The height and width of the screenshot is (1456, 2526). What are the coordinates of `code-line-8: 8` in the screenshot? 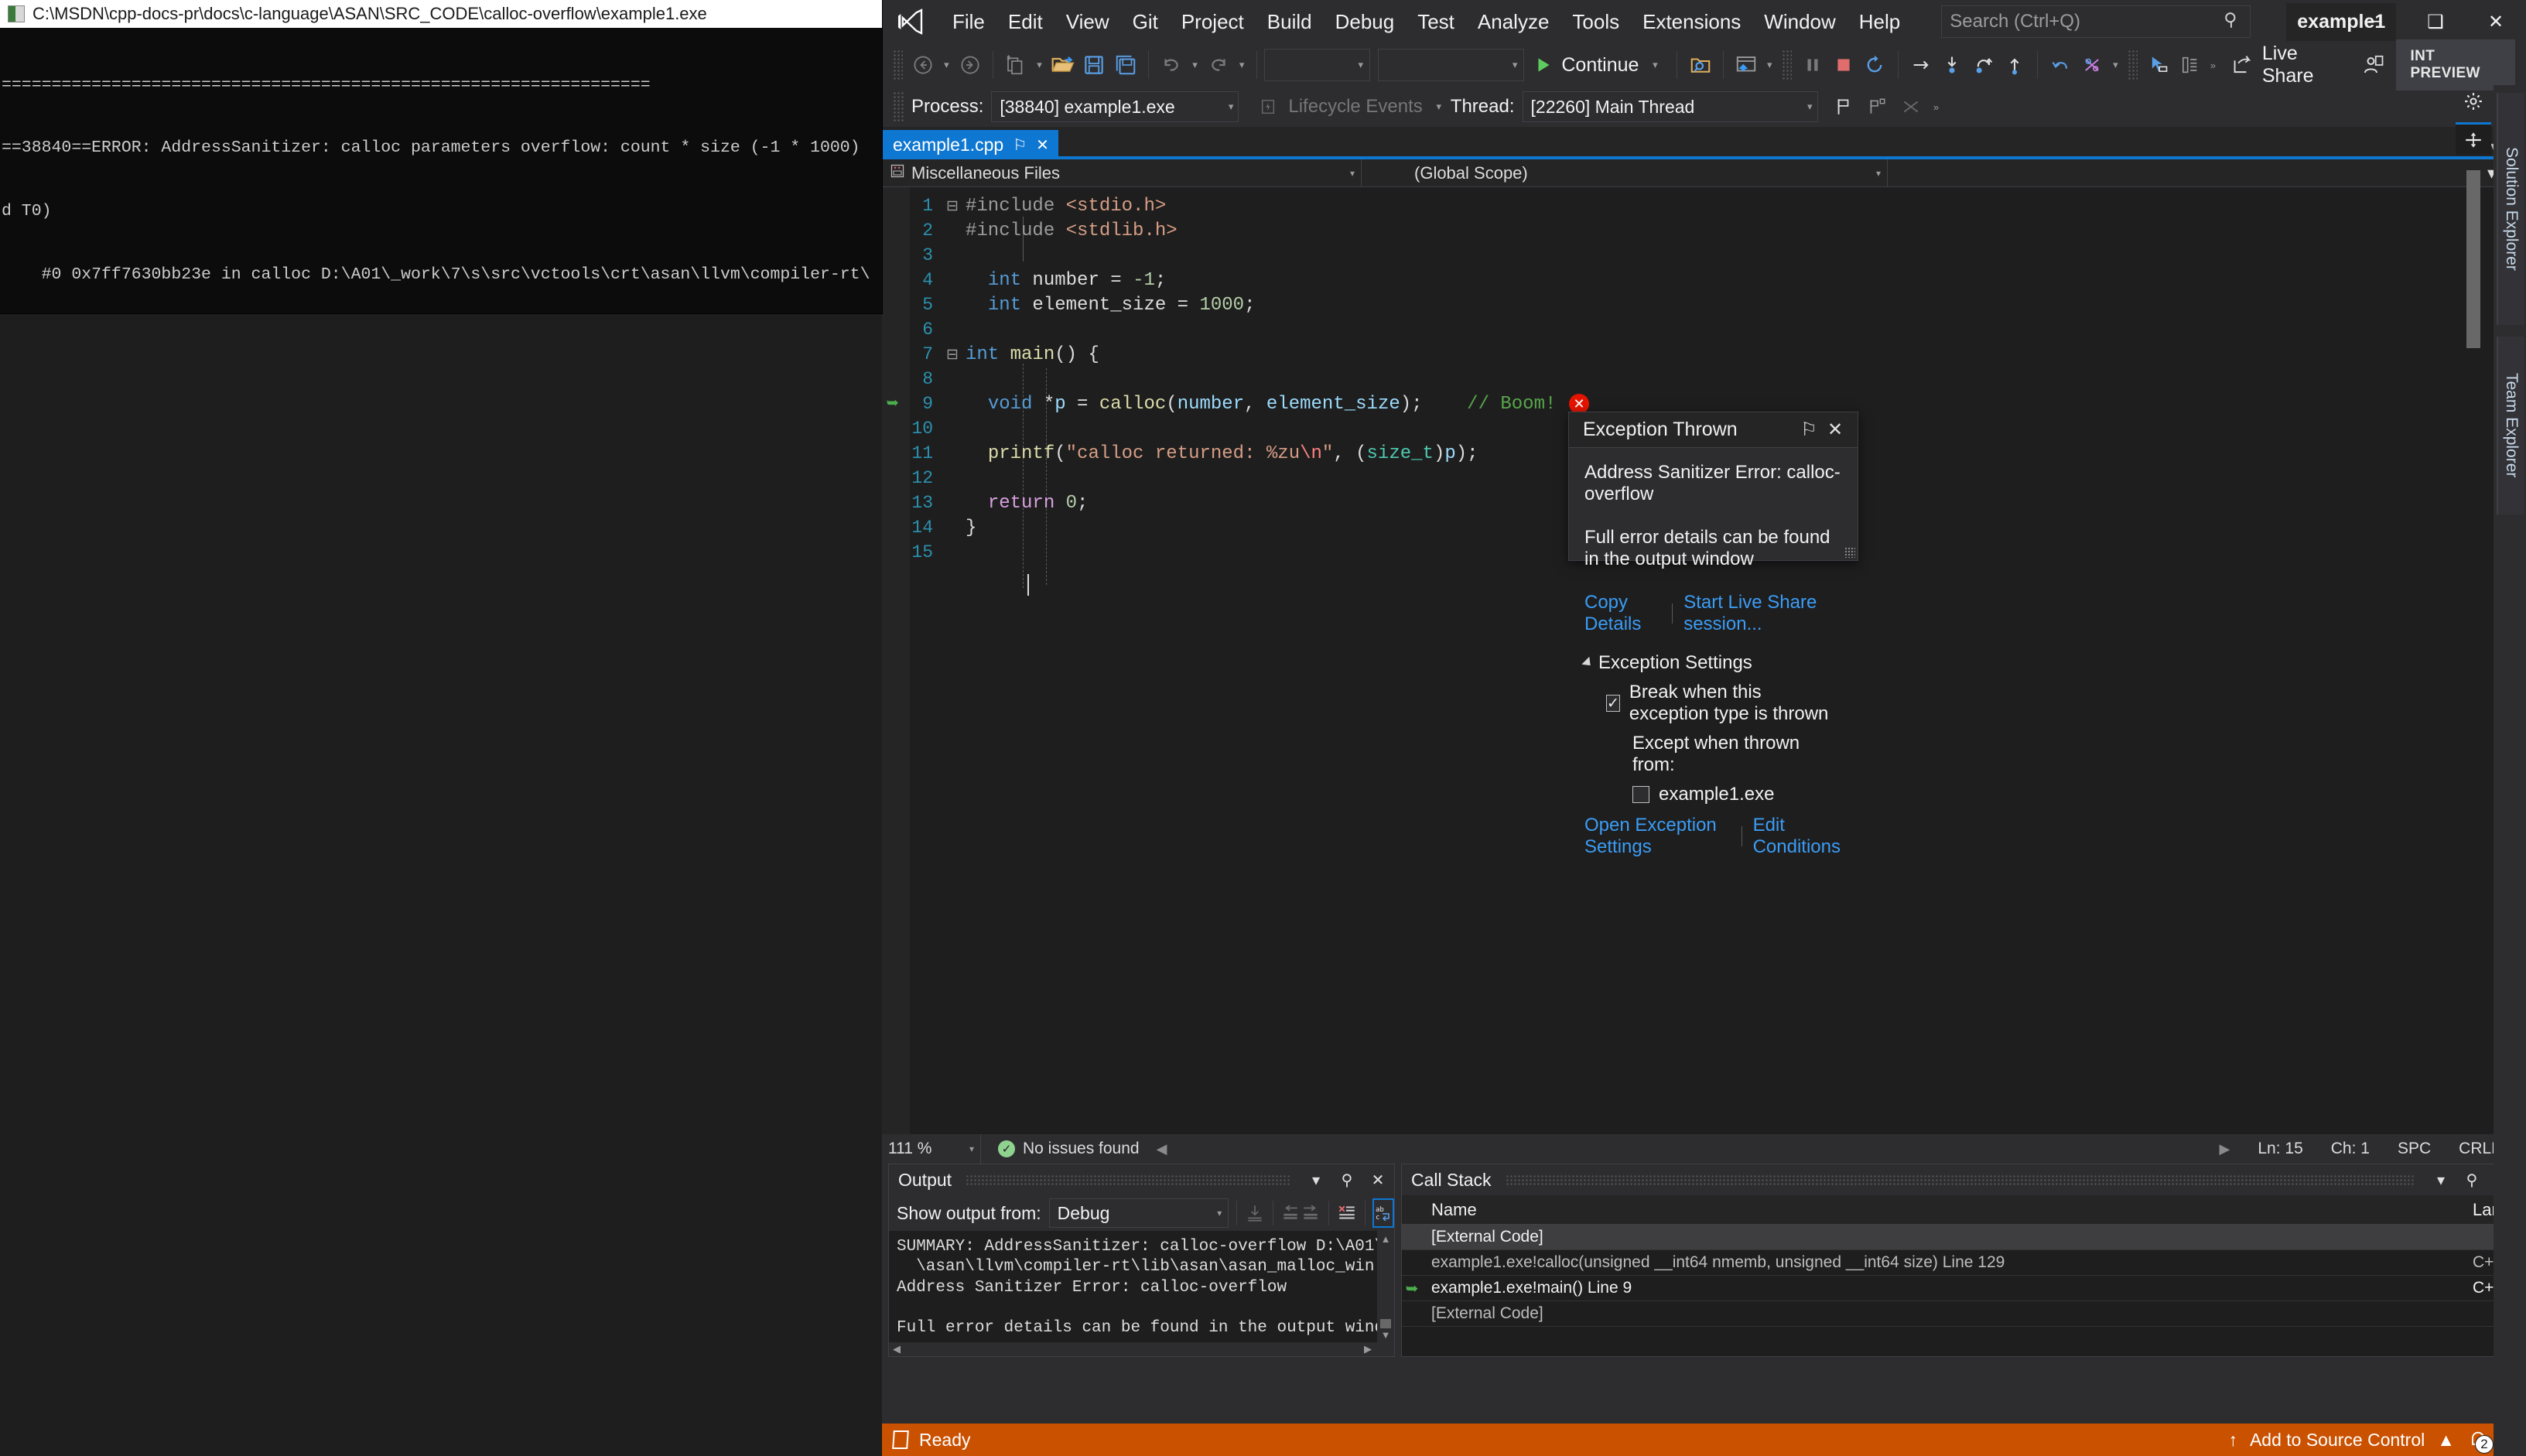 It's located at (1704, 379).